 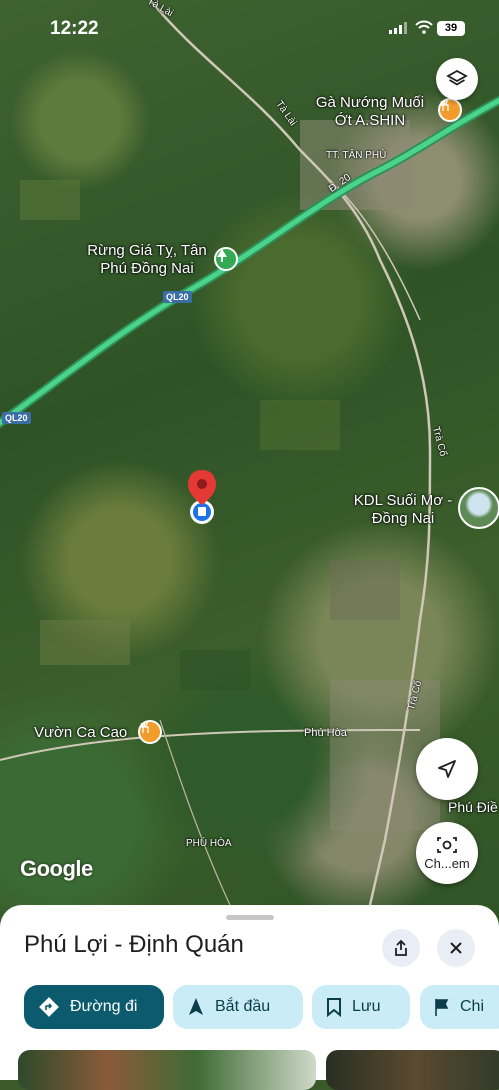 What do you see at coordinates (442, 1007) in the screenshot?
I see `flag-icon` at bounding box center [442, 1007].